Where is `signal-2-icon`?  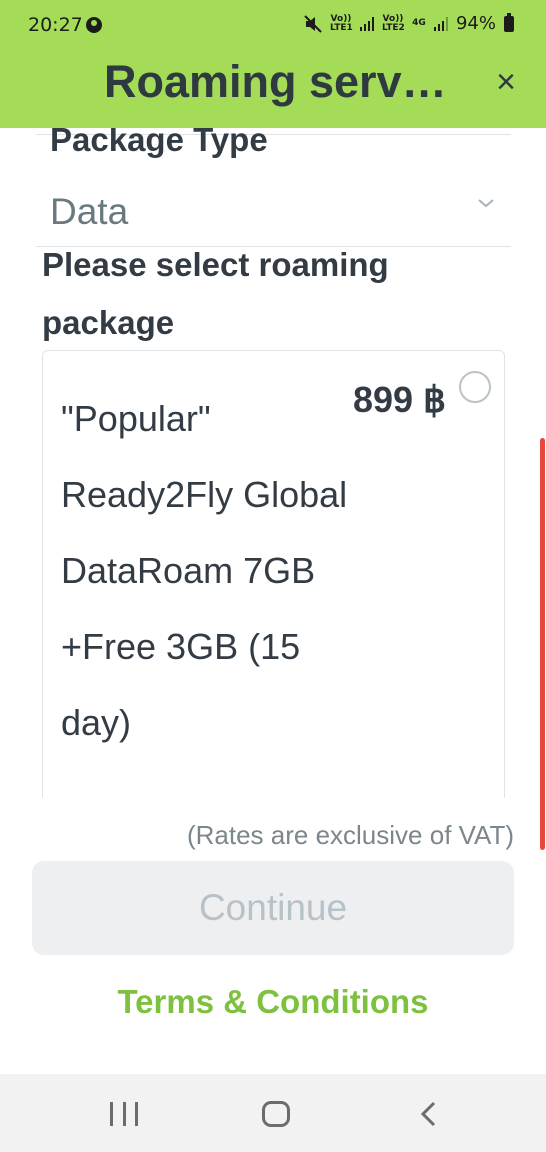
signal-2-icon is located at coordinates (440, 23).